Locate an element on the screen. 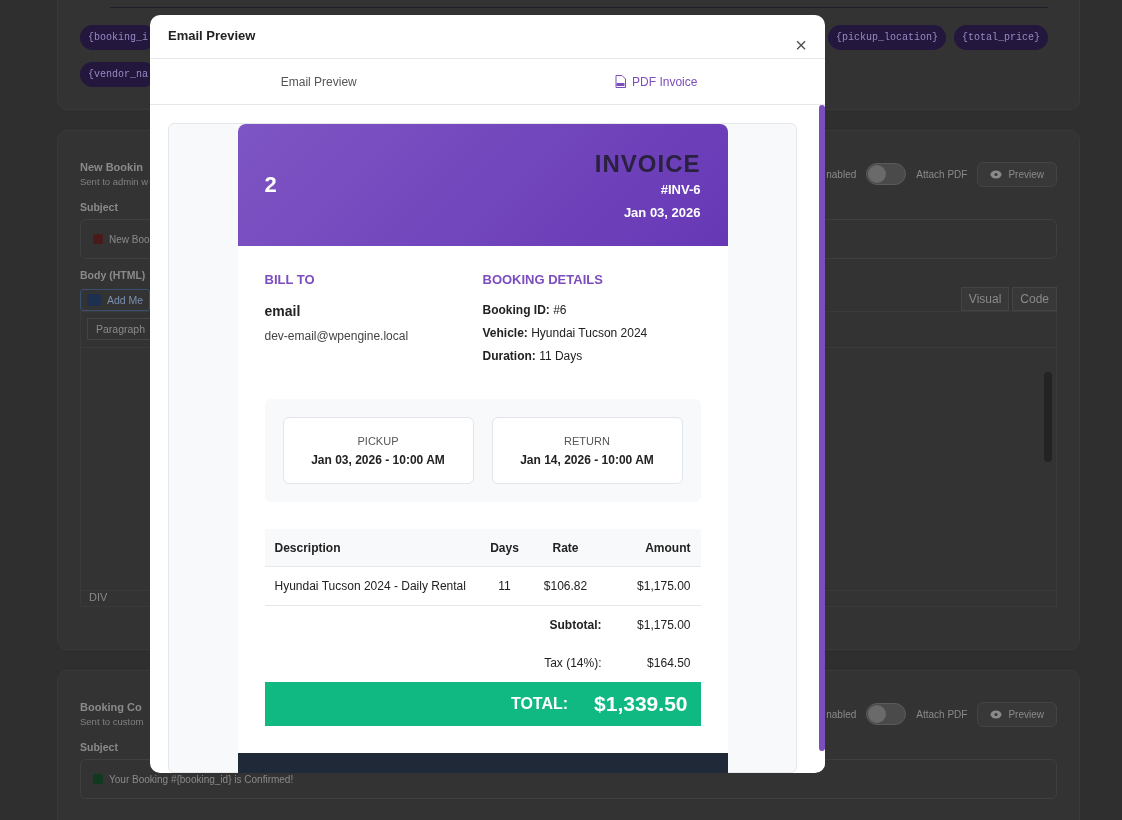  table-cell-text: 11 is located at coordinates (504, 586).